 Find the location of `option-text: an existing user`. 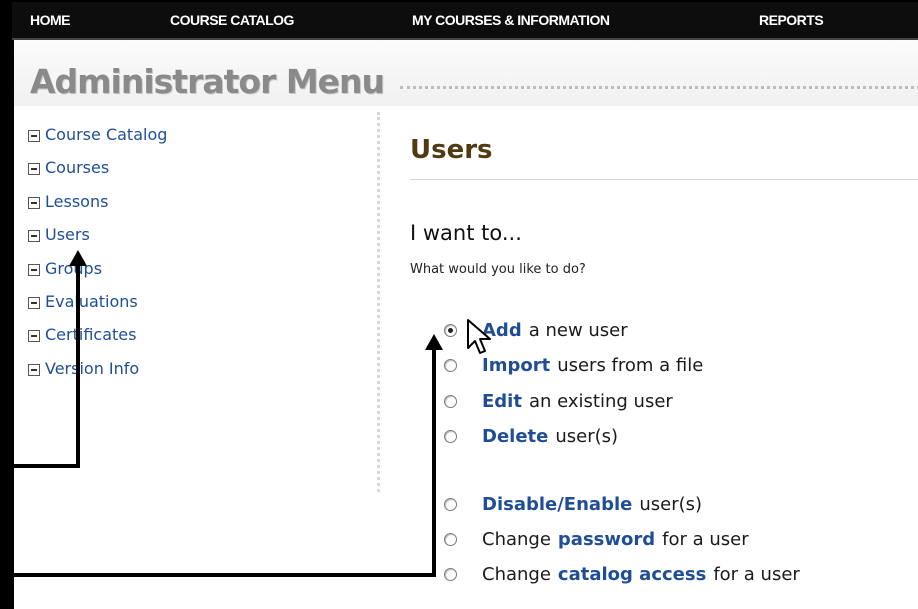

option-text: an existing user is located at coordinates (600, 401).